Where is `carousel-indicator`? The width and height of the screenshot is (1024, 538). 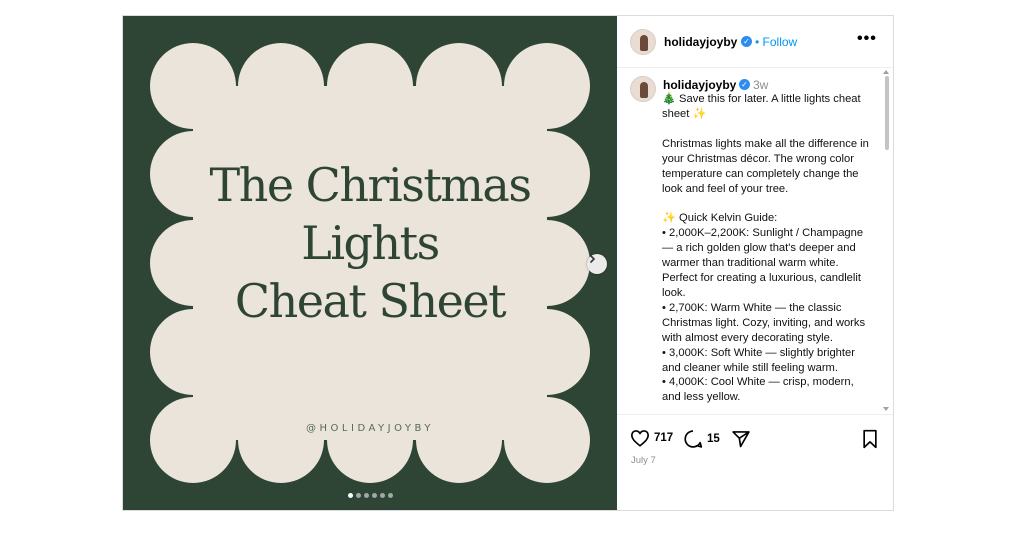
carousel-indicator is located at coordinates (370, 495).